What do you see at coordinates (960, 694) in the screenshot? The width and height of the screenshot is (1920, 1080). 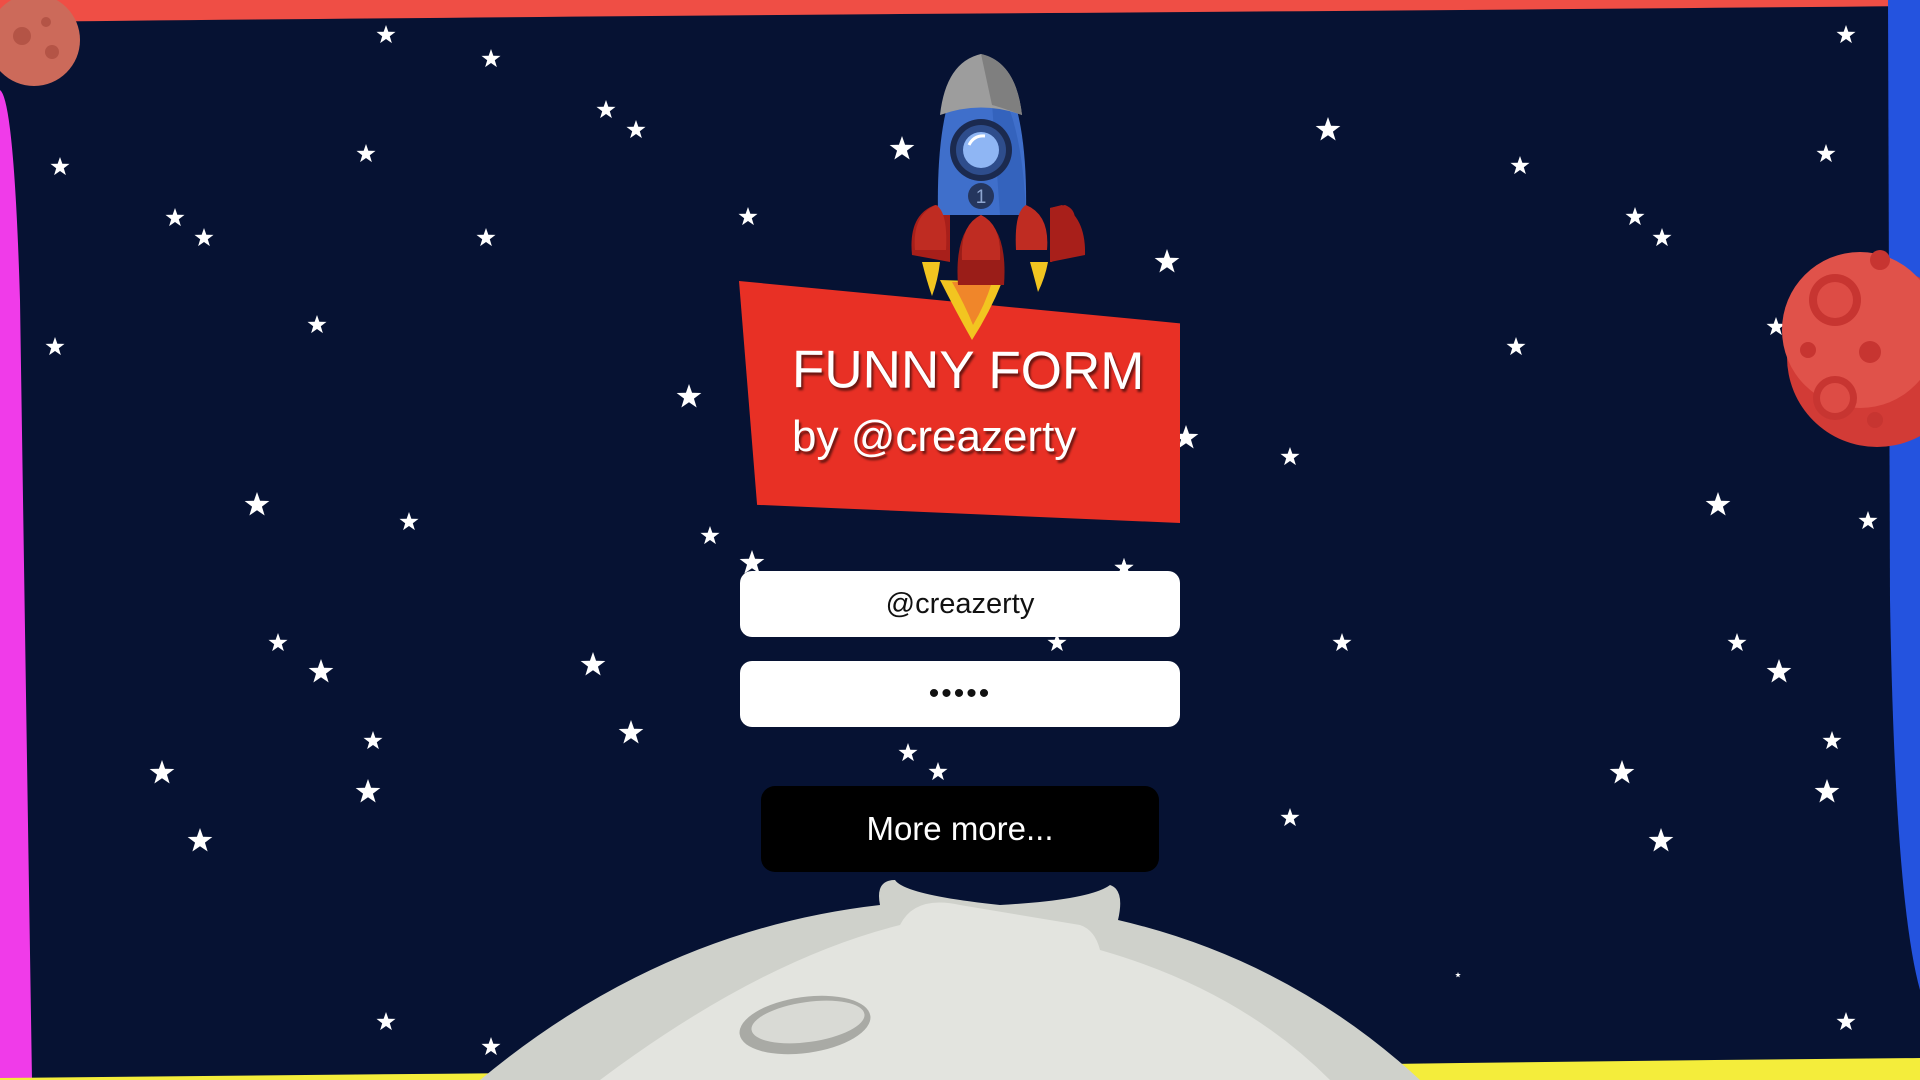 I see `password-field` at bounding box center [960, 694].